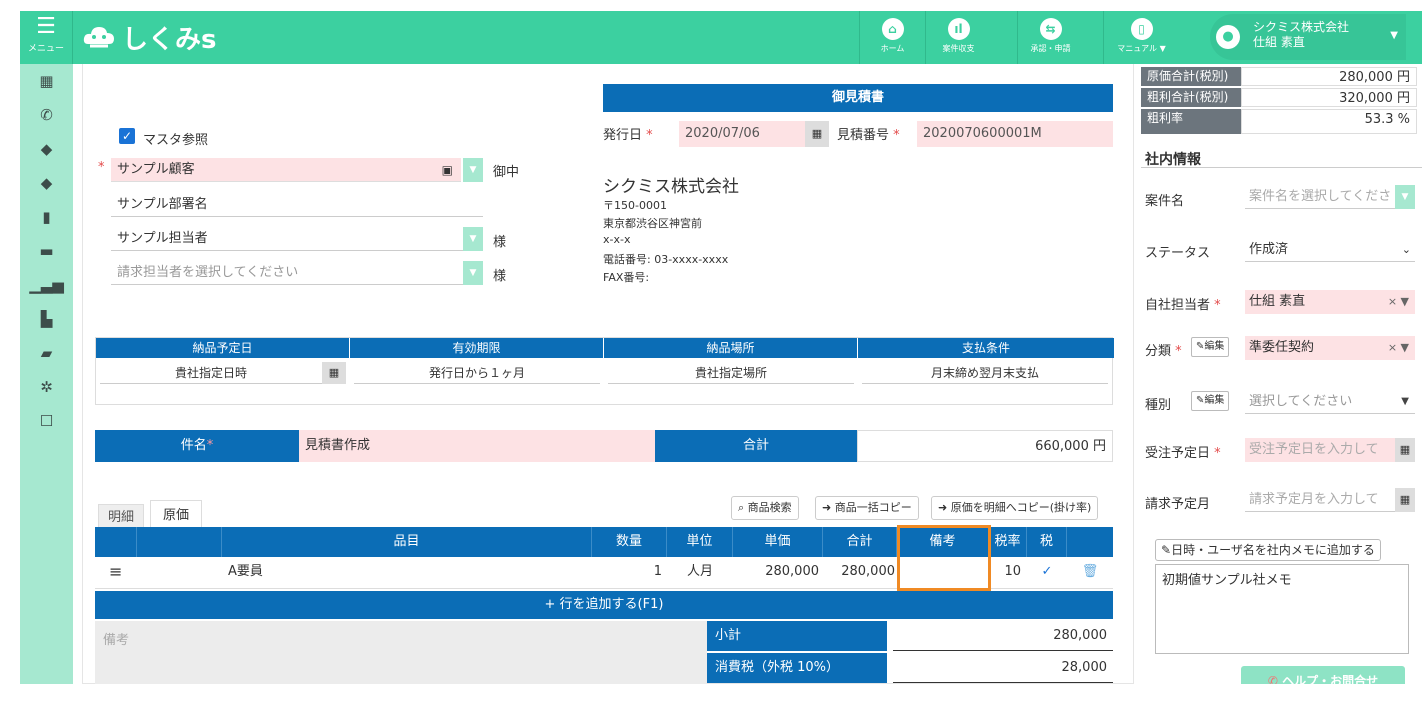 The image size is (1422, 710). I want to click on col-total: 合計, so click(860, 542).